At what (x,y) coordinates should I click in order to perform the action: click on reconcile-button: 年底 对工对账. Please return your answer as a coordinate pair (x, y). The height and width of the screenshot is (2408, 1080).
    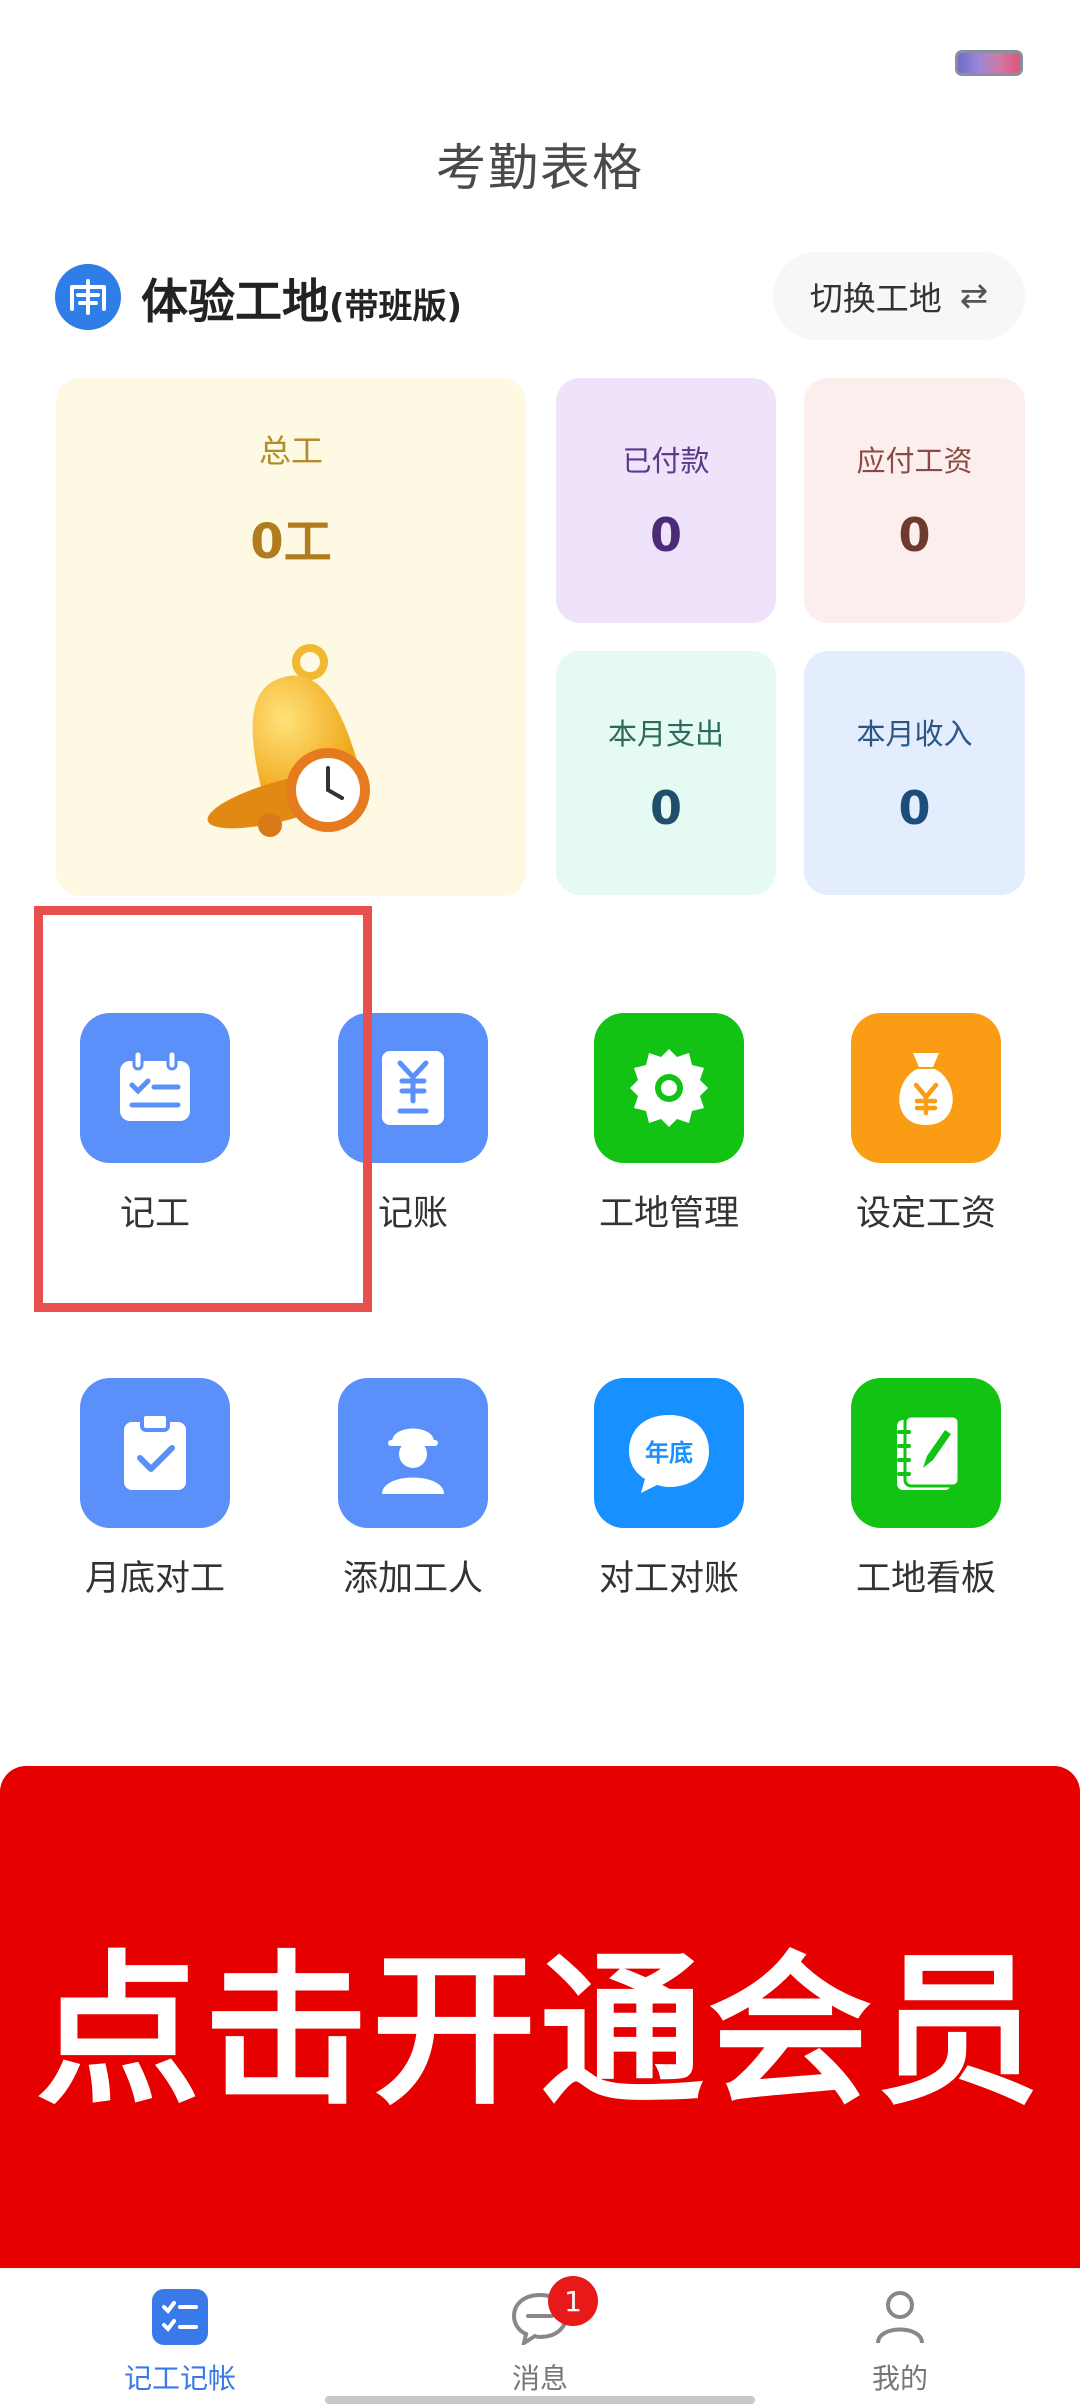
    Looking at the image, I should click on (669, 1489).